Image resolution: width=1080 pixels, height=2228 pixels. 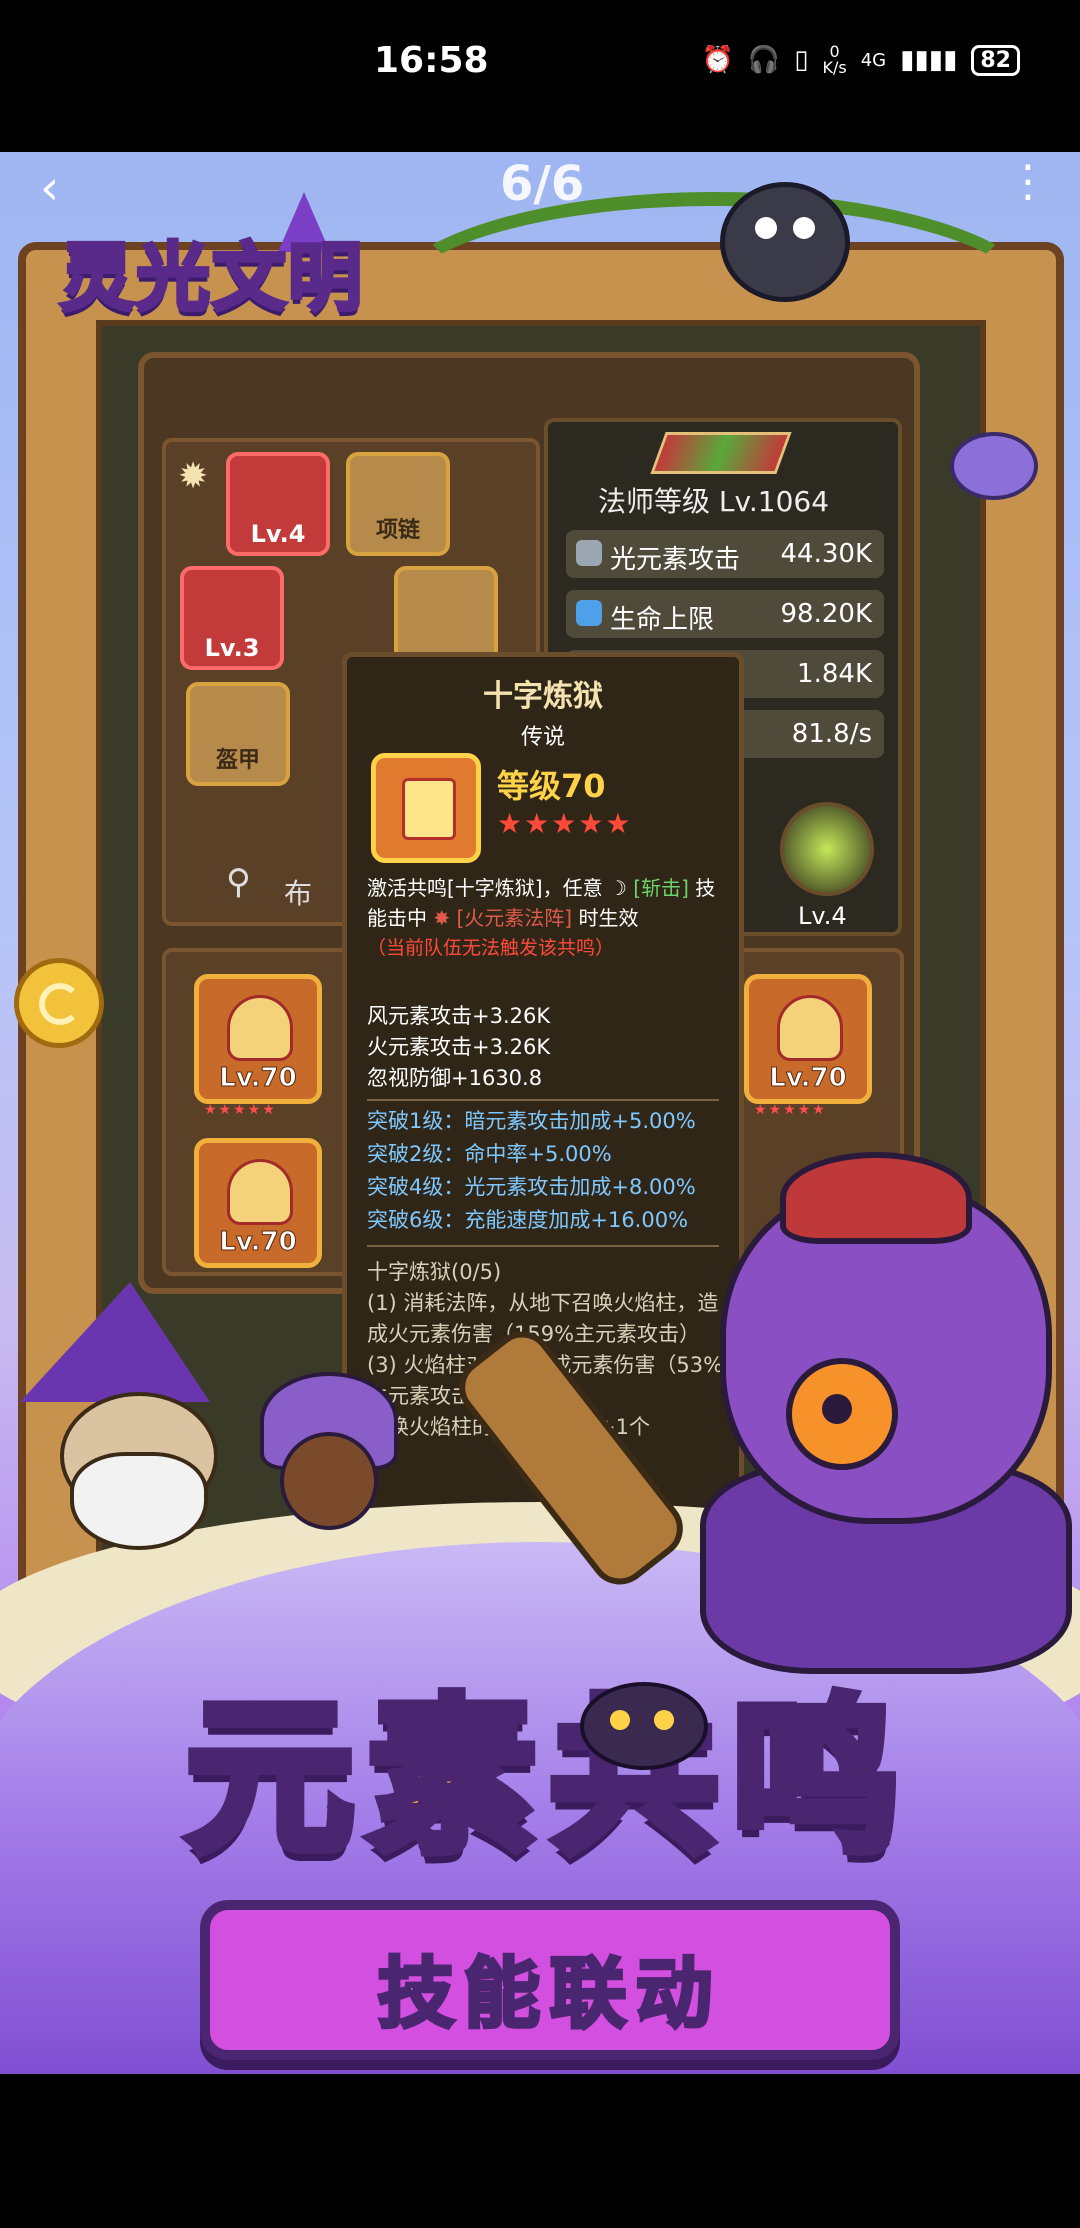 I want to click on equipment-slot-necklace: 项链, so click(x=398, y=504).